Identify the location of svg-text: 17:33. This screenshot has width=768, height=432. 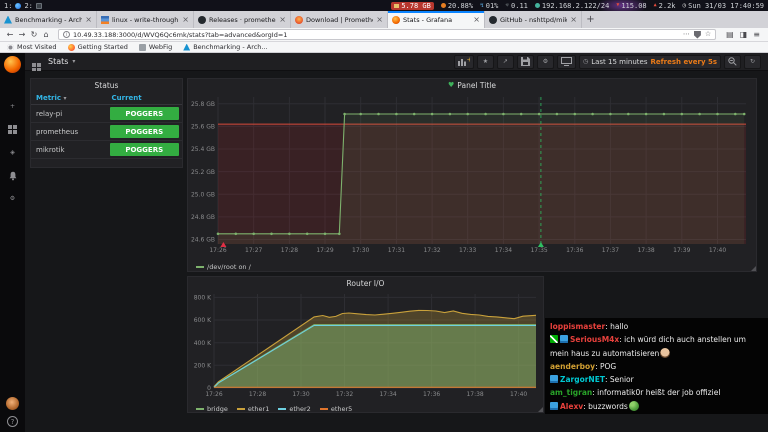
(467, 250).